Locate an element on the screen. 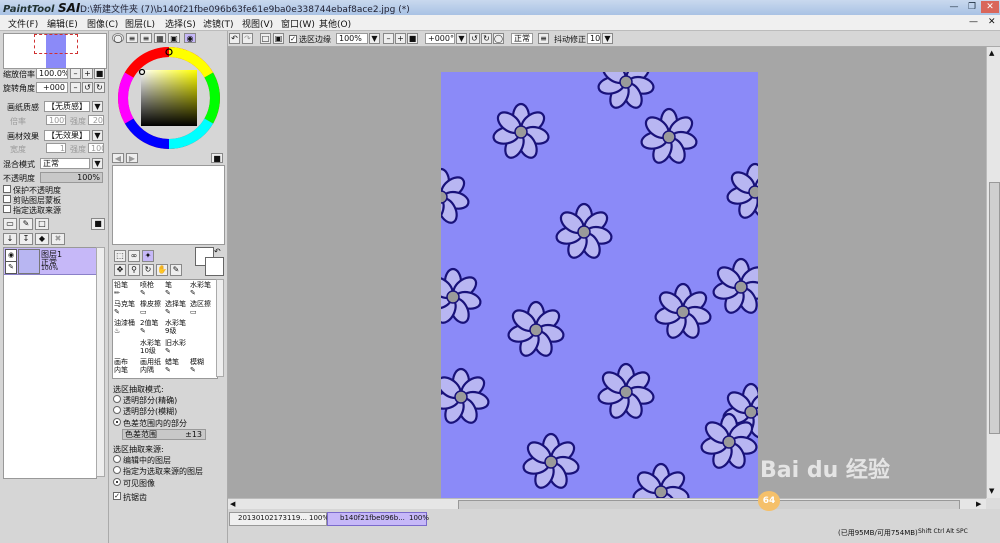 The image size is (1000, 543). menu-other: 其他(O) is located at coordinates (335, 23).